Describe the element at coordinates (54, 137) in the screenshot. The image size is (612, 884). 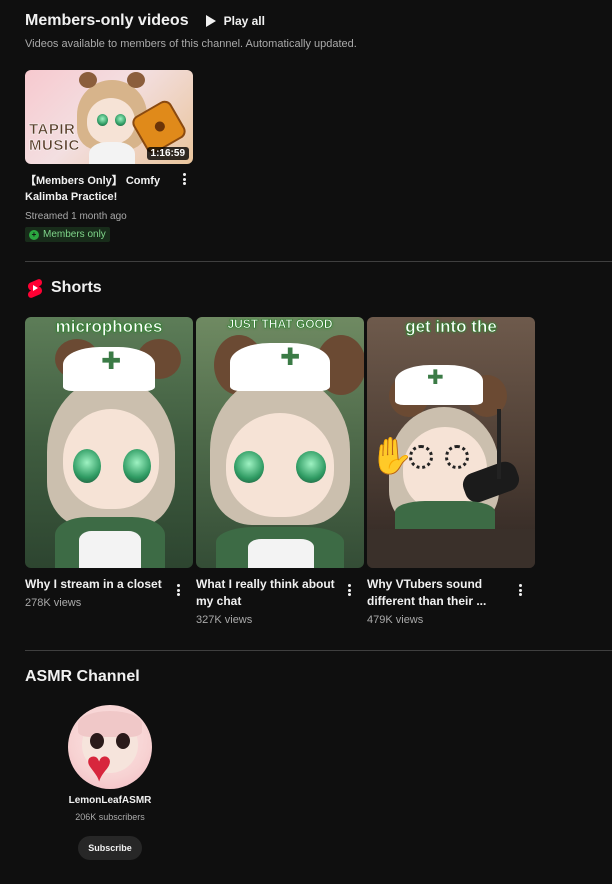
I see `thumbnail-title-text: TAPIR MUSIC` at that location.